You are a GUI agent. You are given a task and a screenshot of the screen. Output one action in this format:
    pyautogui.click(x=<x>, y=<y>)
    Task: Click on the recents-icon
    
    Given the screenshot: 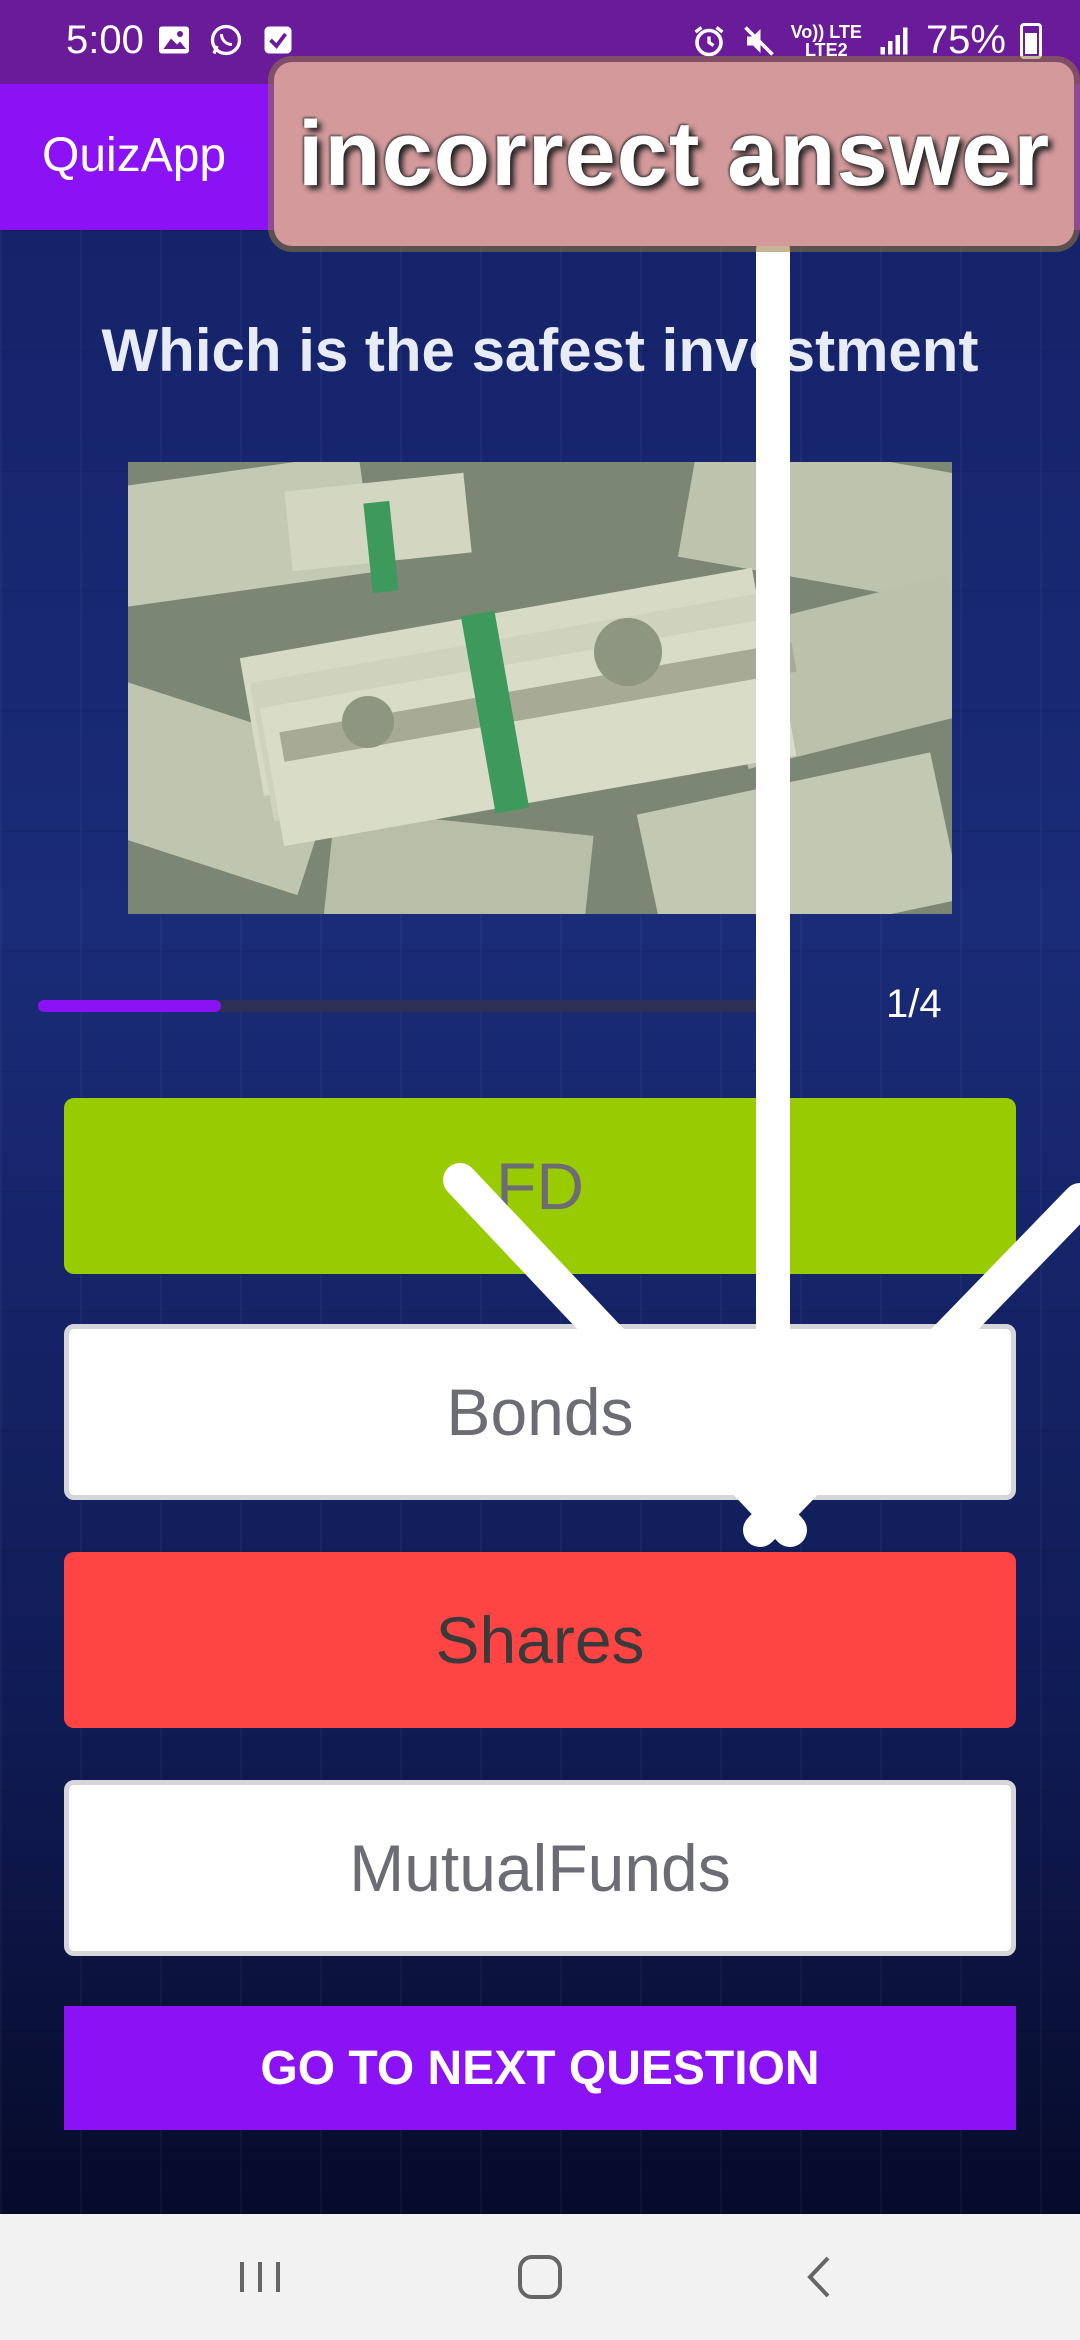 What is the action you would take?
    pyautogui.click(x=260, y=2277)
    